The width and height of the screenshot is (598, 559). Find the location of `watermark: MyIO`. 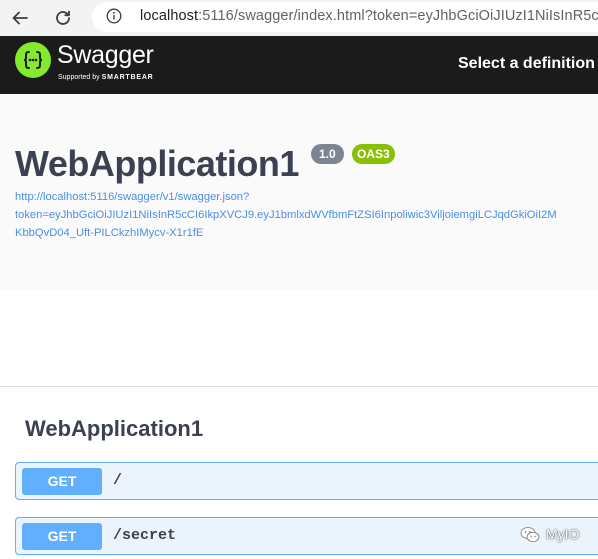

watermark: MyIO is located at coordinates (555, 535).